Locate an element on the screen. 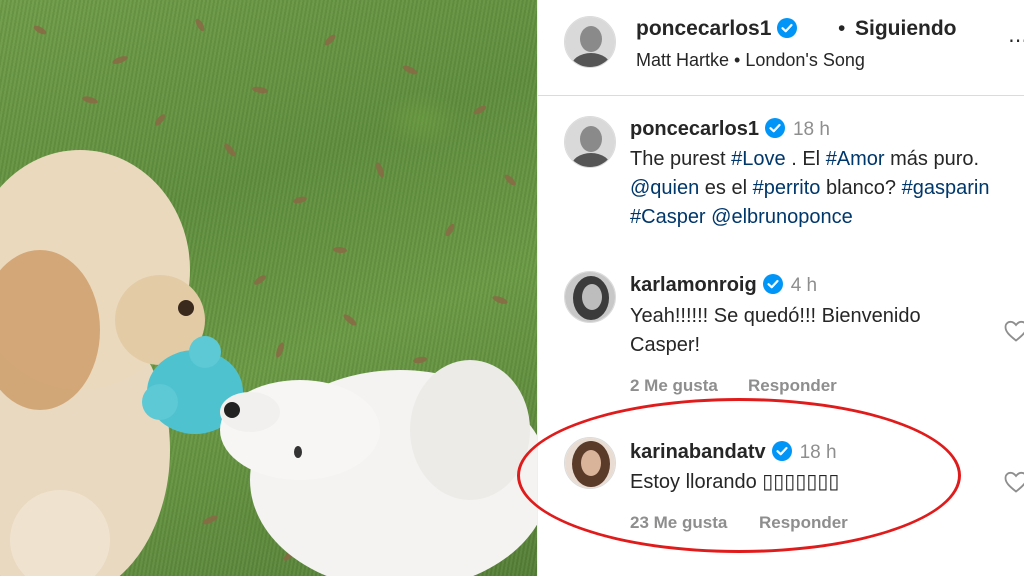 The image size is (1024, 576). mention-link: @quien is located at coordinates (664, 188).